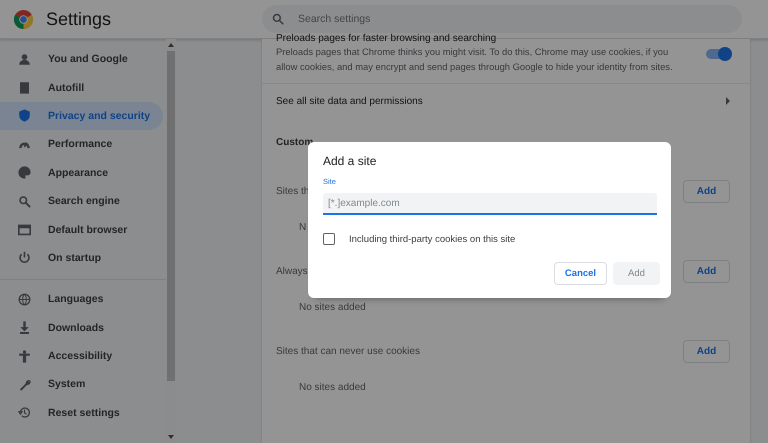  Describe the element at coordinates (329, 239) in the screenshot. I see `checkbox` at that location.